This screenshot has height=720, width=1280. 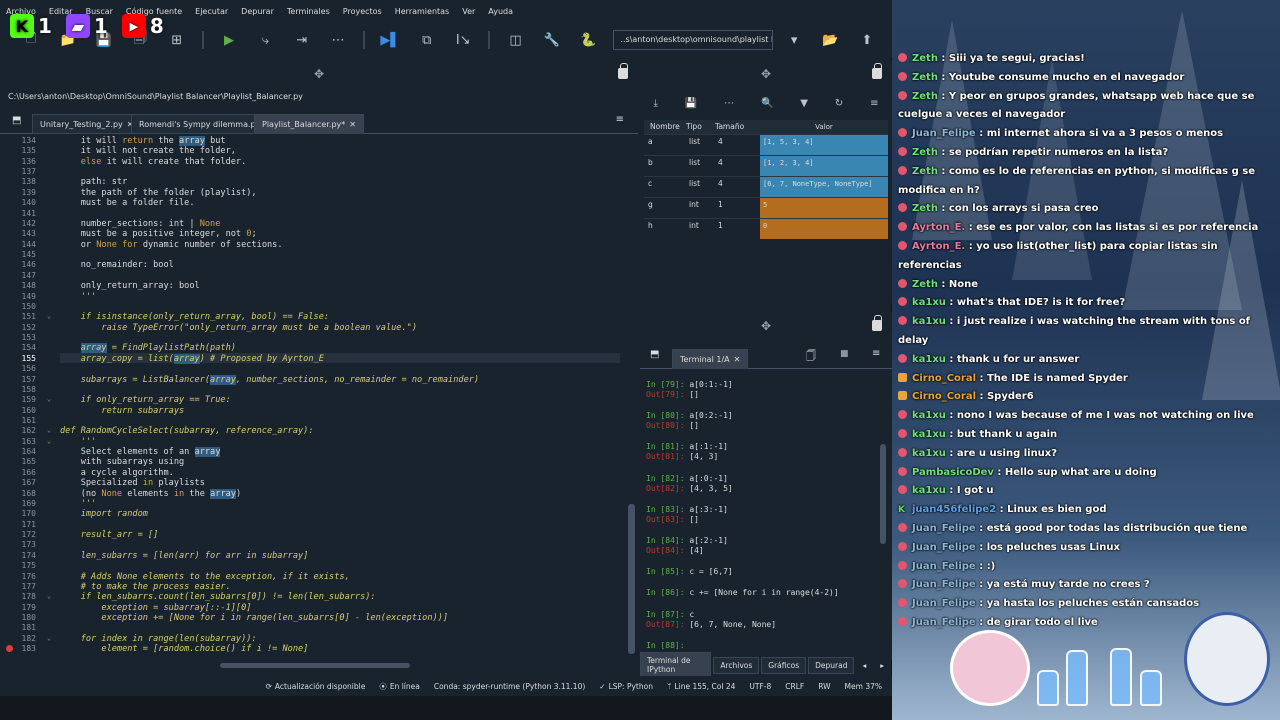 I want to click on menu-item: Herramientas, so click(x=422, y=11).